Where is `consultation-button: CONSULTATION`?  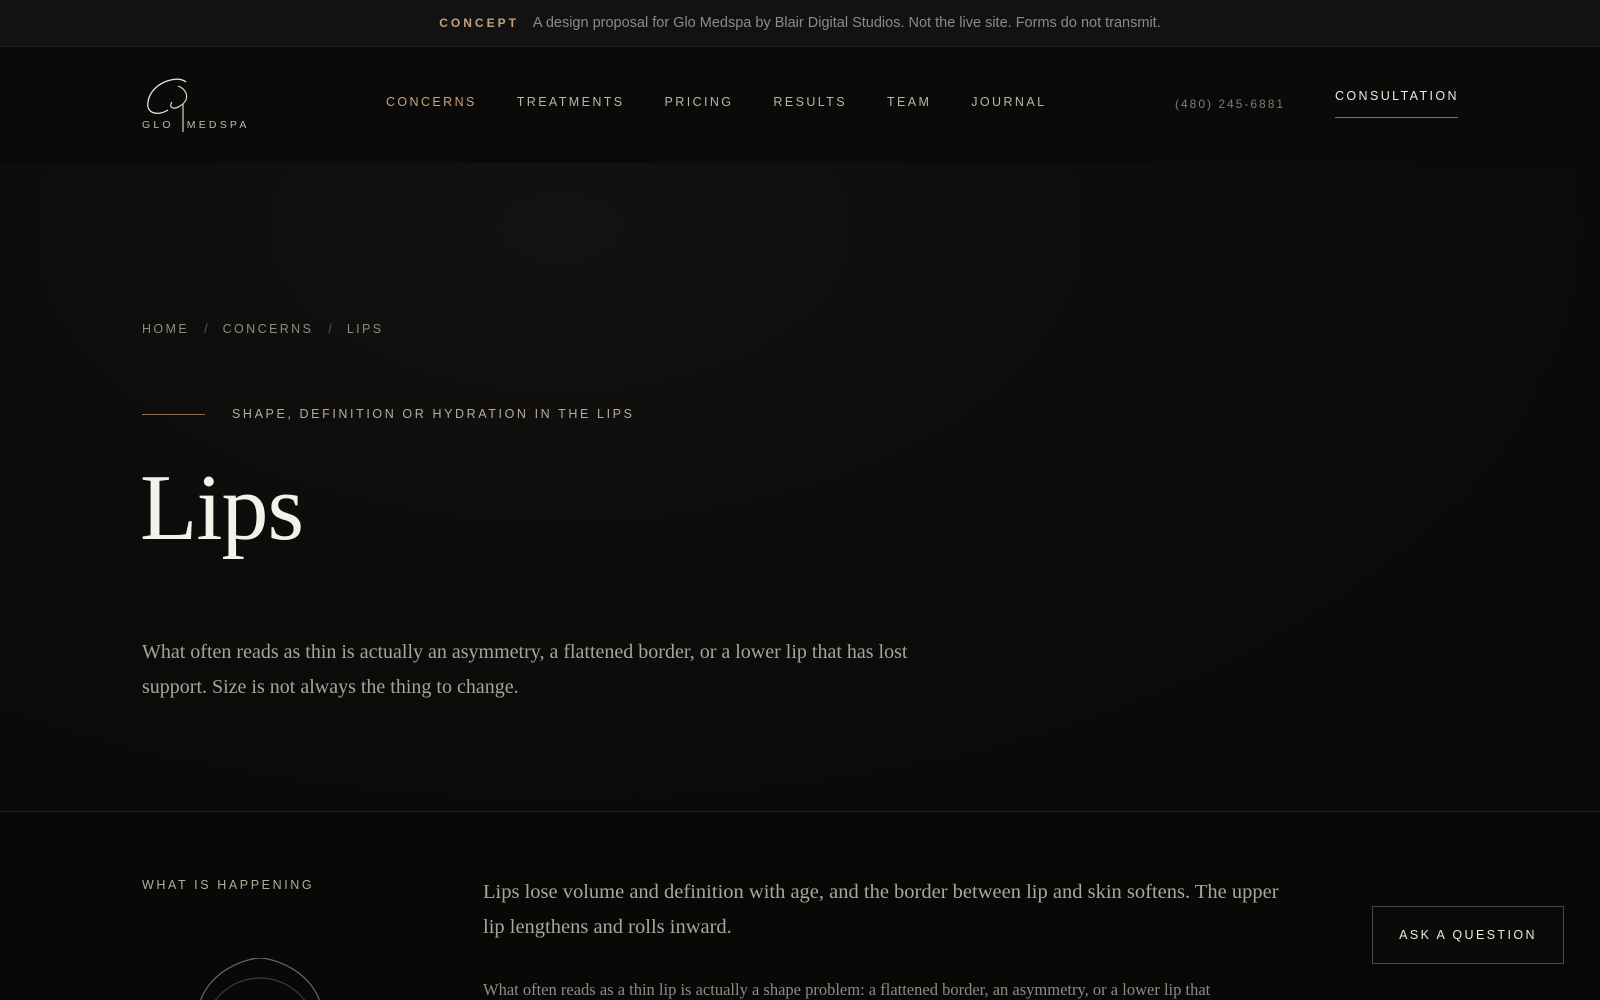
consultation-button: CONSULTATION is located at coordinates (1396, 102).